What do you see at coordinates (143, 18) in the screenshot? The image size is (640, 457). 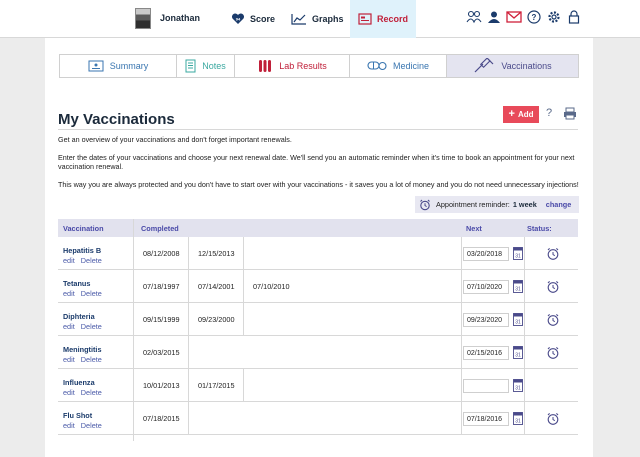 I see `avatar` at bounding box center [143, 18].